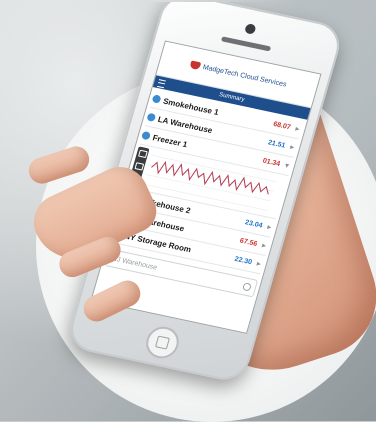  I want to click on search-icon, so click(246, 287).